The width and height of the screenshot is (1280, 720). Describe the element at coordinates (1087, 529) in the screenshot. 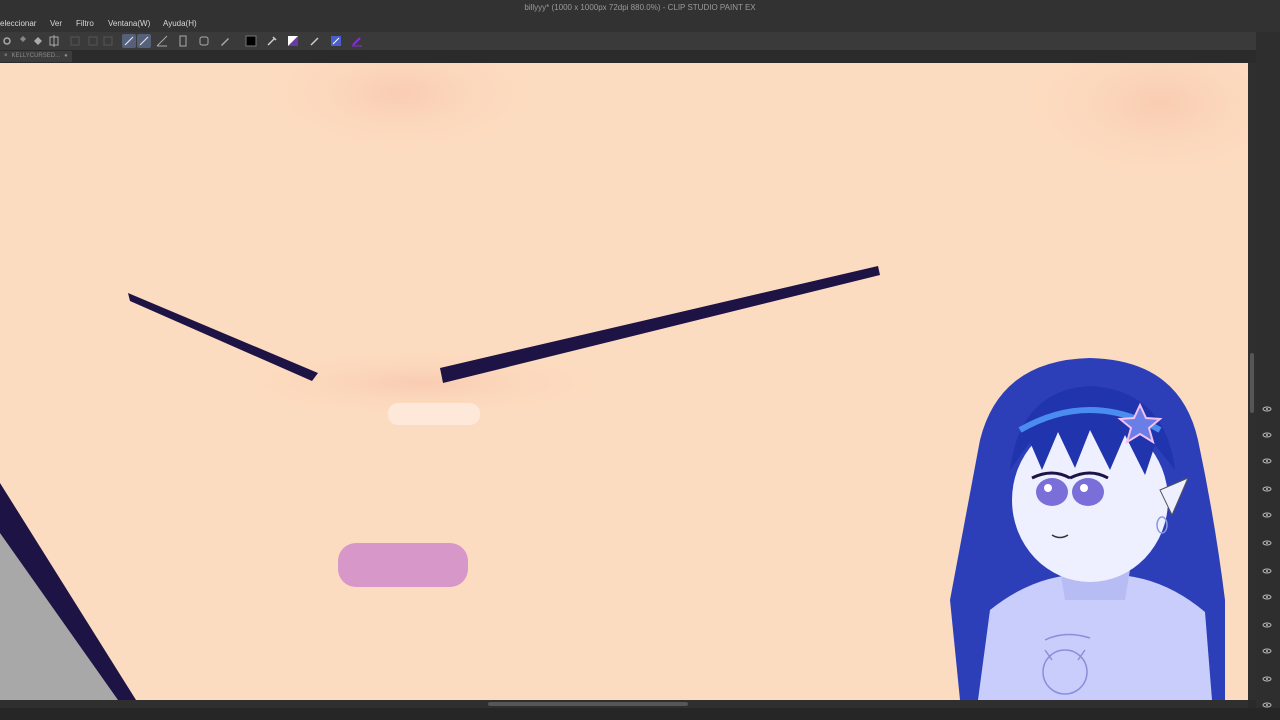

I see `streamer-avatar-overlay` at that location.